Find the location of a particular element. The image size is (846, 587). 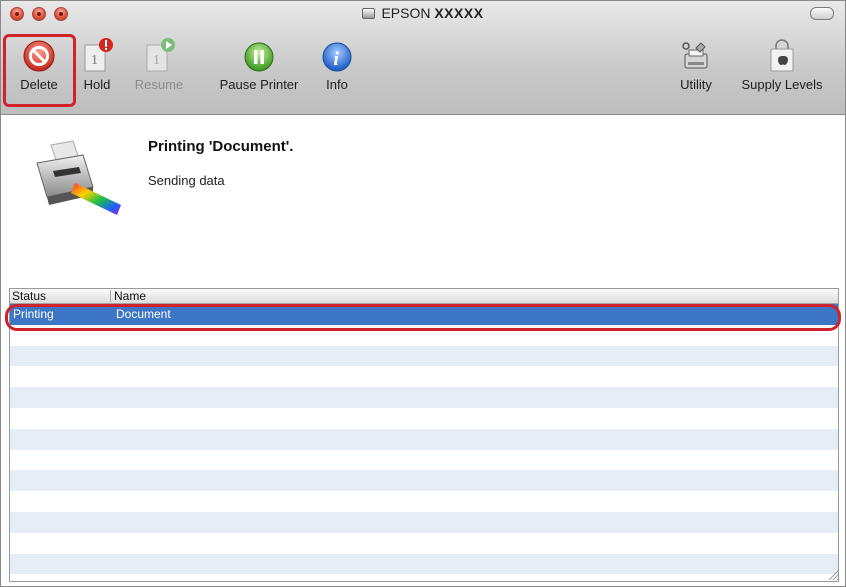

window-title: EPSON XXXXX is located at coordinates (423, 13).